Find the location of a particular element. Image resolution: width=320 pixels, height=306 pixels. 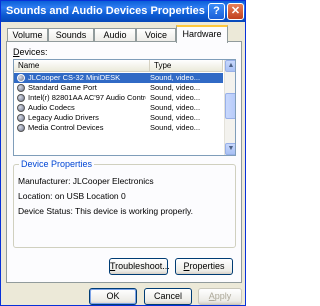

vertical-scrollbar: ▲ ▼ is located at coordinates (229, 107).